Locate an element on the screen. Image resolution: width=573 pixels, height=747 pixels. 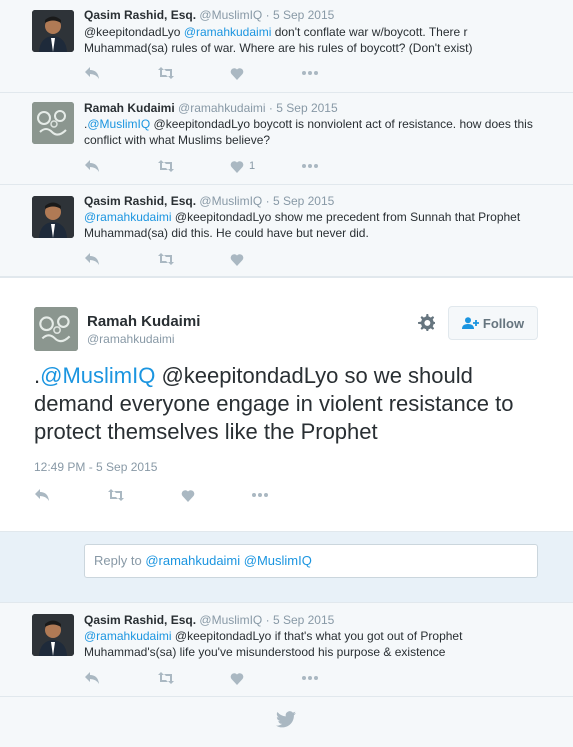
follow-button: Follow is located at coordinates (493, 323).